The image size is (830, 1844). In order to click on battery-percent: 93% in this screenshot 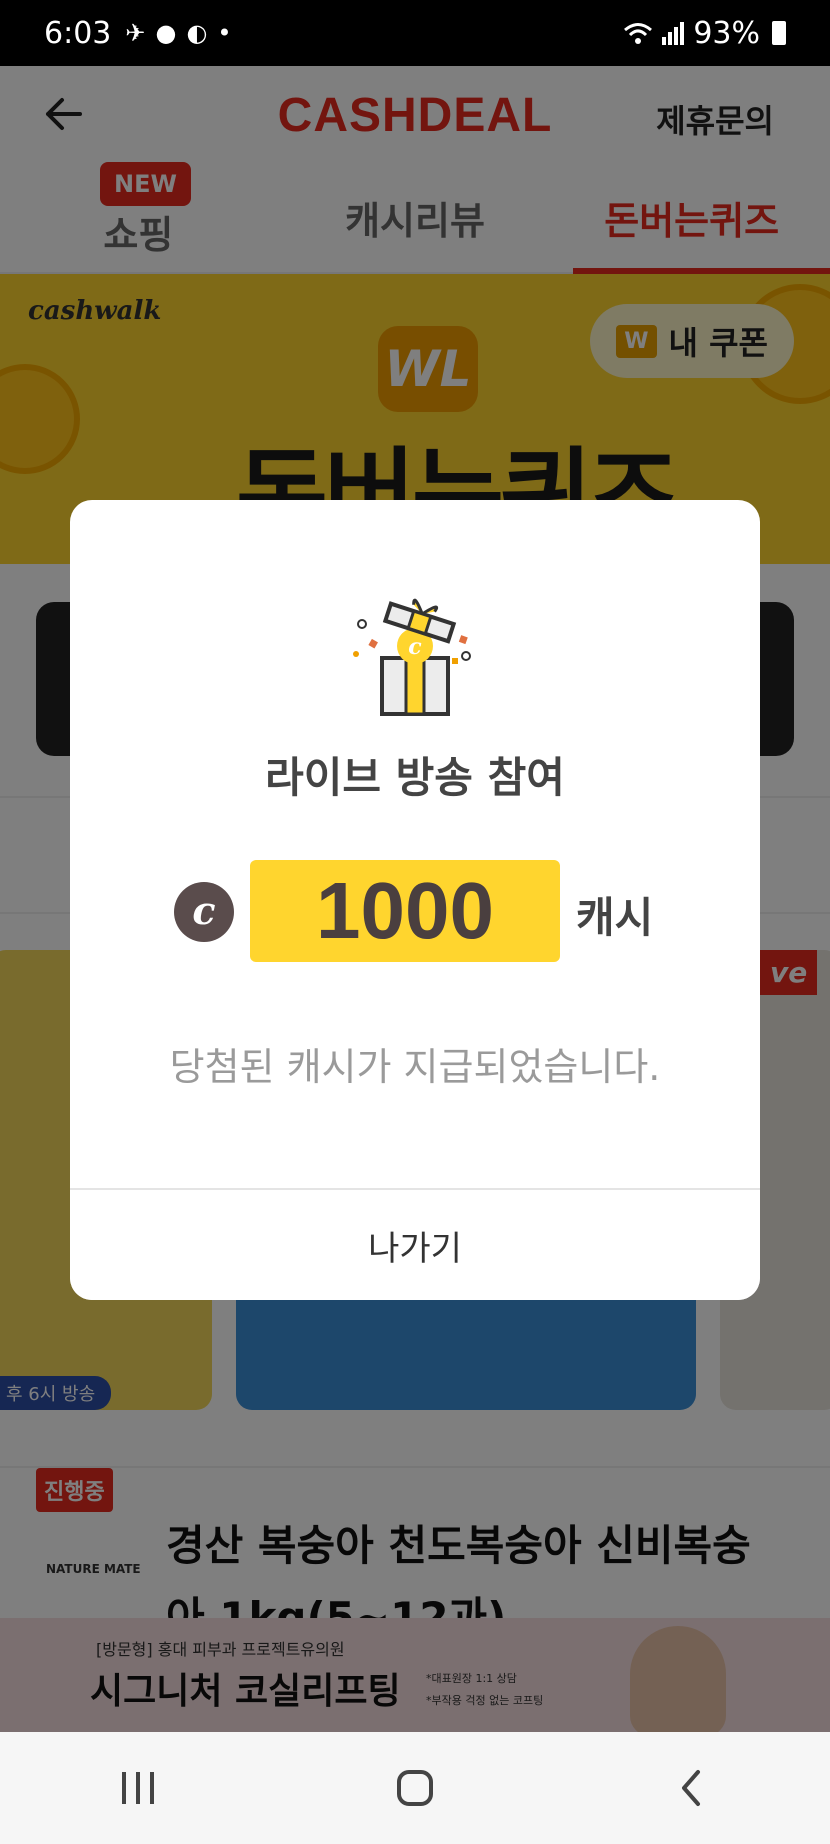, I will do `click(726, 33)`.